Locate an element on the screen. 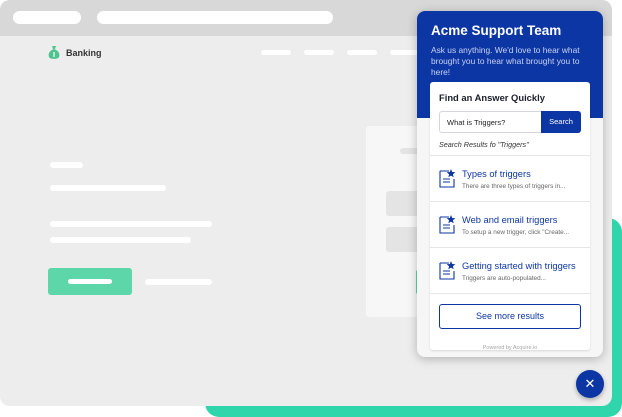 The image size is (622, 417). browser-address-placeholder is located at coordinates (215, 17).